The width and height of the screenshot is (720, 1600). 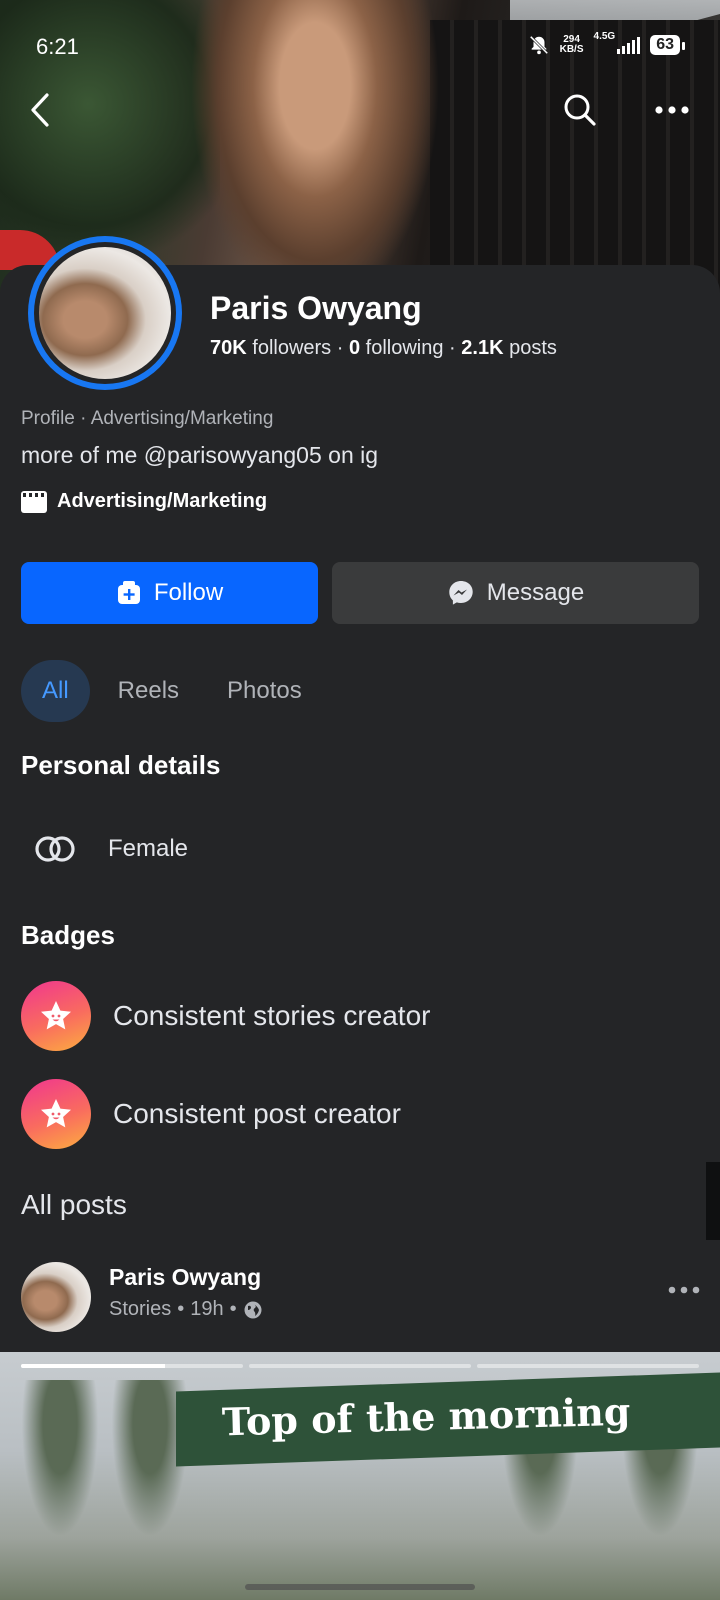 I want to click on back-button, so click(x=40, y=110).